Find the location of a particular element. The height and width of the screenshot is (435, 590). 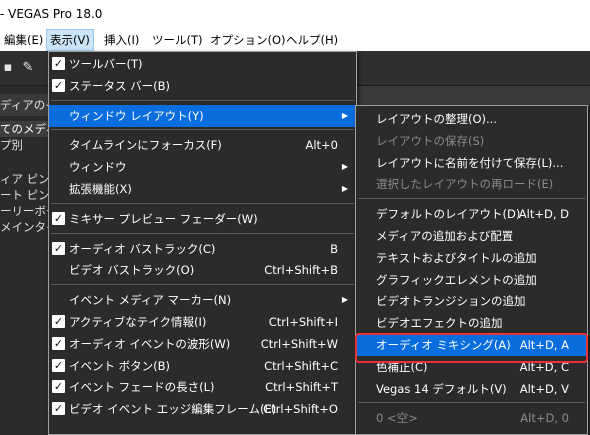

layout_submenu-item: ビデオトランジションの追加 is located at coordinates (471, 301).